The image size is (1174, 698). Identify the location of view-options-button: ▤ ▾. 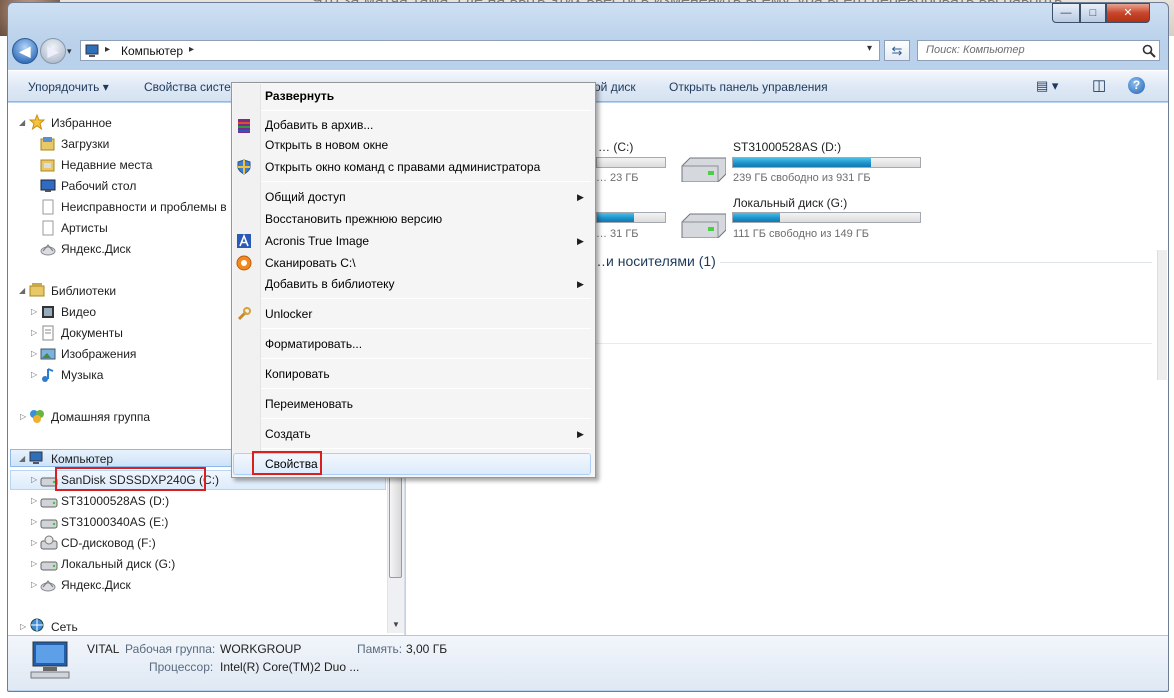
(1047, 86).